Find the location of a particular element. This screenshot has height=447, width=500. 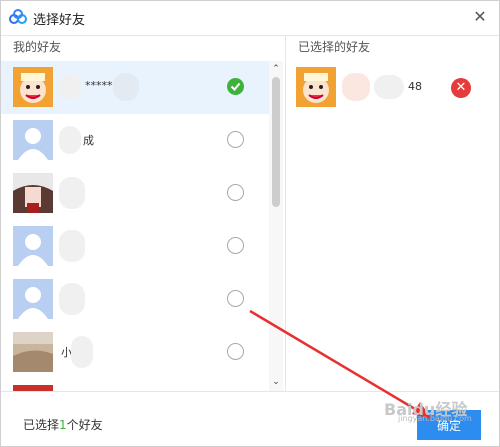

friend-name: 成 is located at coordinates (88, 140).